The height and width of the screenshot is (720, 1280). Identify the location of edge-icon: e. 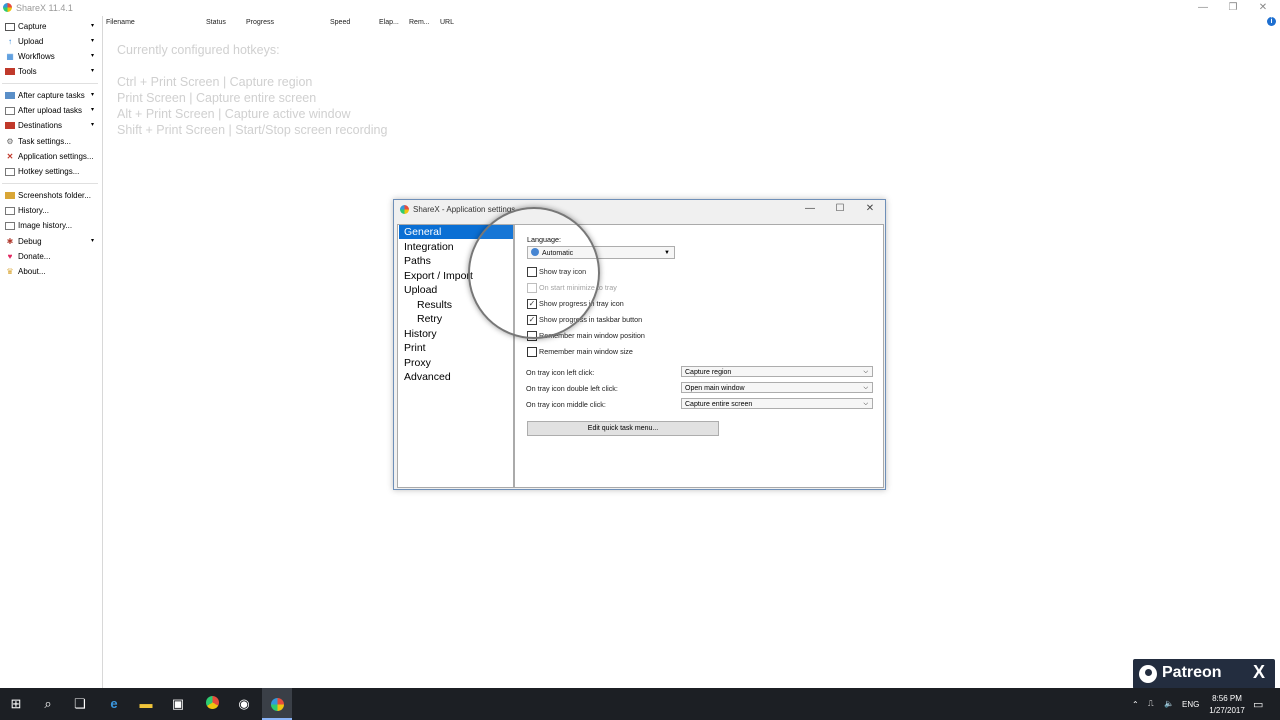
(114, 704).